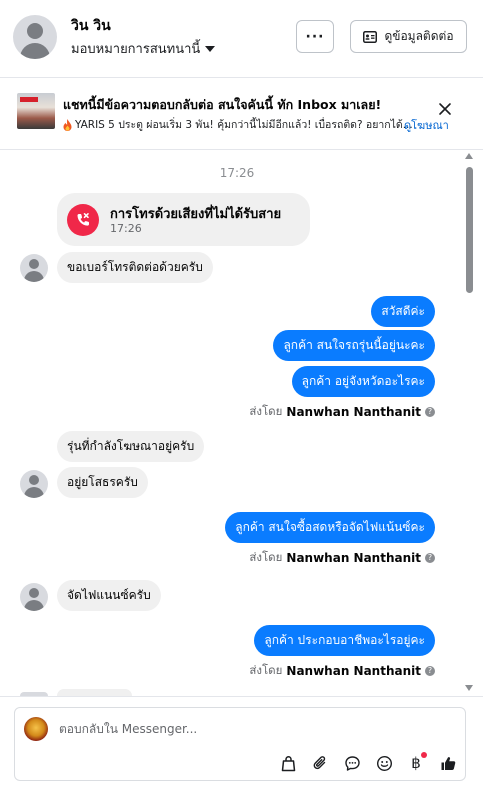 Image resolution: width=483 pixels, height=789 pixels. I want to click on notification-dot, so click(424, 755).